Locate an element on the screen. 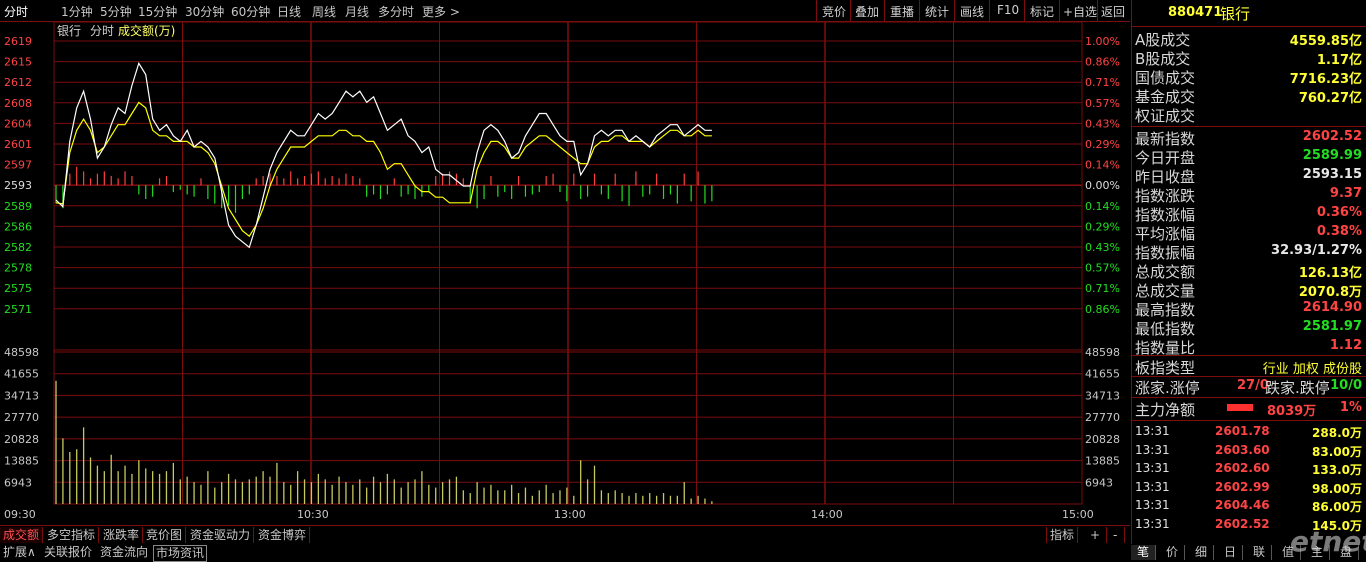 The width and height of the screenshot is (1366, 562). stat-label: 总成交量 is located at coordinates (1165, 291).